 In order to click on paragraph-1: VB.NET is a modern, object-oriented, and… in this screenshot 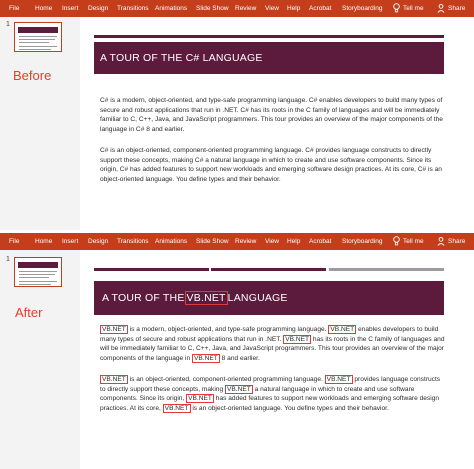, I will do `click(273, 344)`.